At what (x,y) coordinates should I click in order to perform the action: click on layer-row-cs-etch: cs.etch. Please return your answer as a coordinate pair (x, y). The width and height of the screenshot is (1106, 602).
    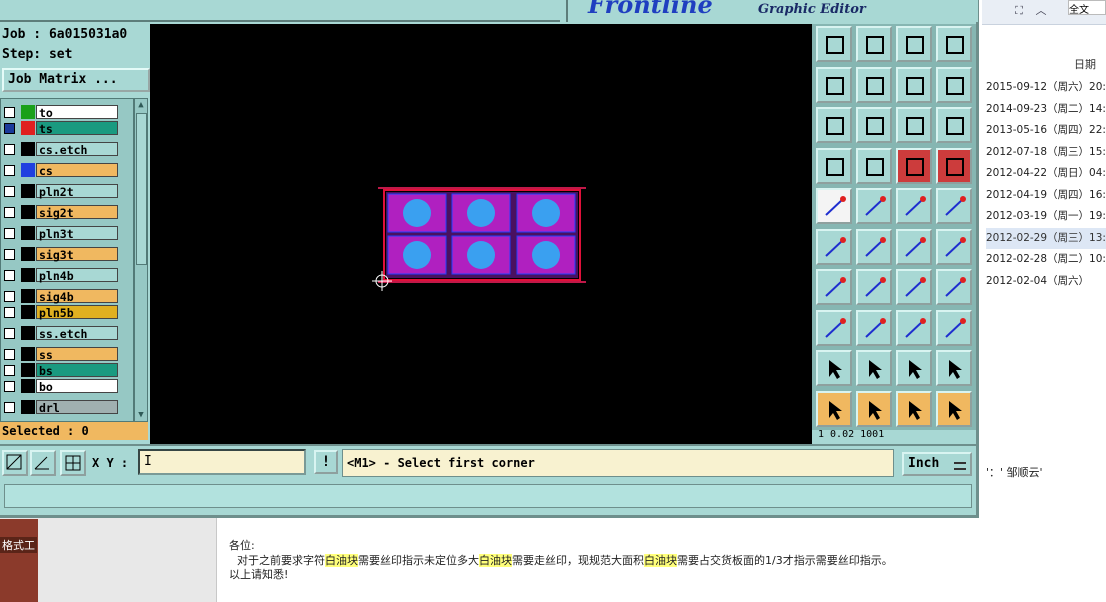
    Looking at the image, I should click on (61, 149).